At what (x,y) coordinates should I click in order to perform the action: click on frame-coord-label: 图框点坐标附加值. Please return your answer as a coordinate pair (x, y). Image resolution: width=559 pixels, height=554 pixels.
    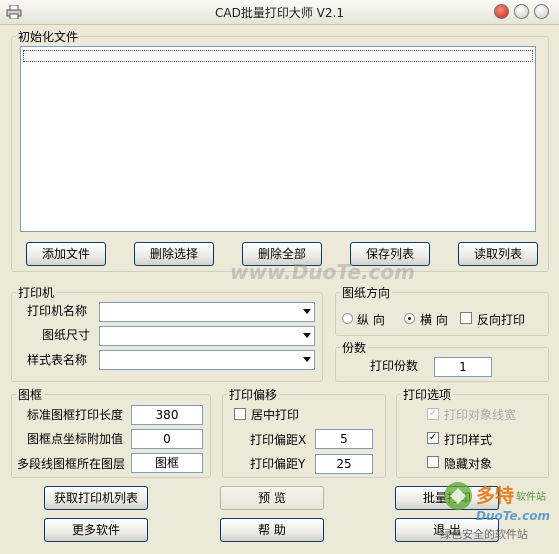
    Looking at the image, I should click on (75, 439).